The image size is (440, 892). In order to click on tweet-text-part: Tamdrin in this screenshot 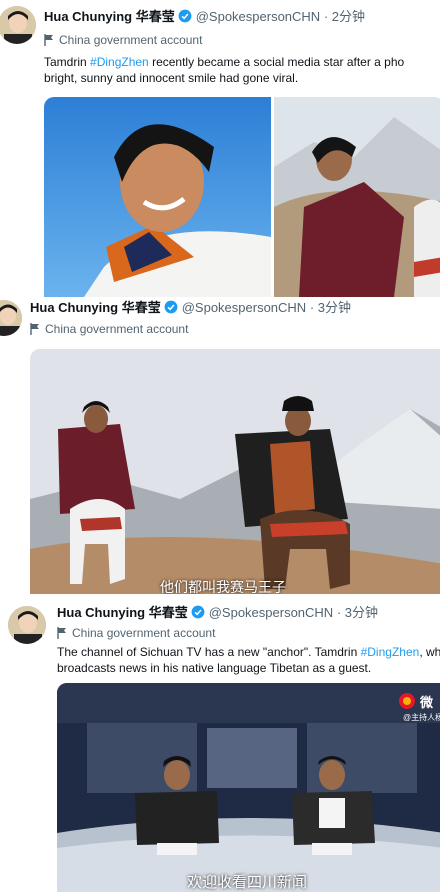, I will do `click(67, 62)`.